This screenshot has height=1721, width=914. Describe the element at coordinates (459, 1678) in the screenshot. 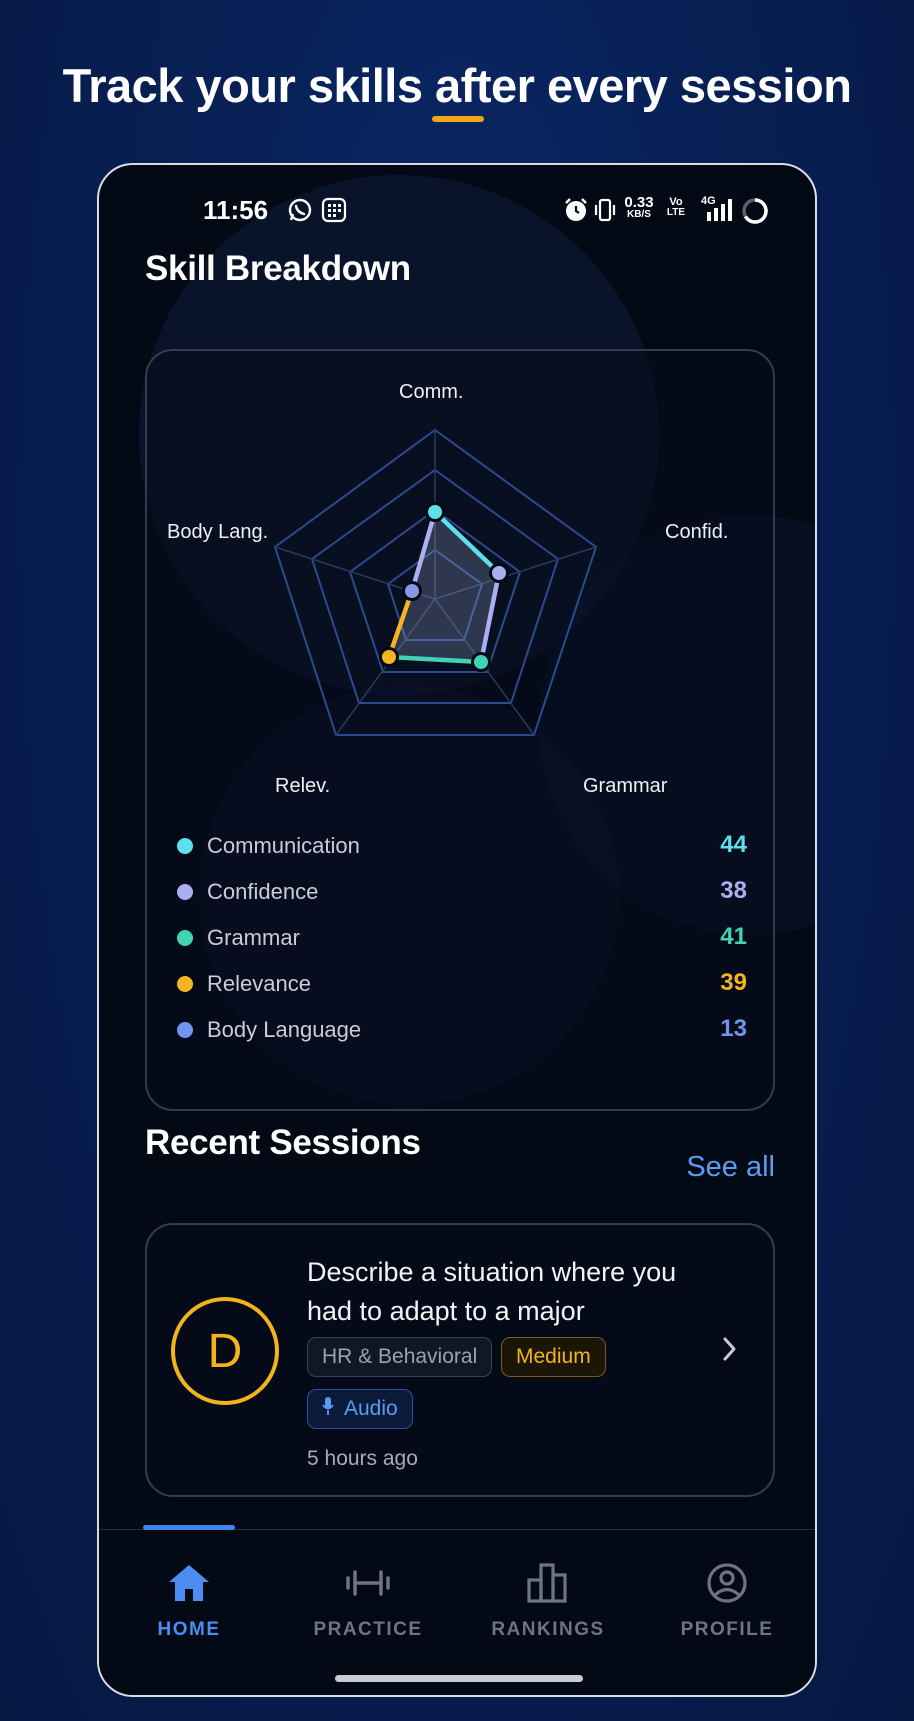

I see `gesture-home-bar` at that location.